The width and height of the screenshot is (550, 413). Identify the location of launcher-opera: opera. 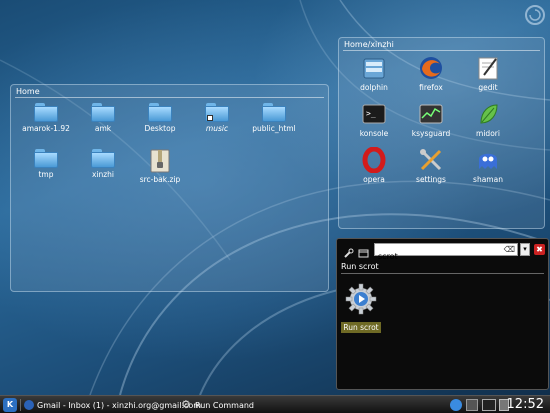
(374, 165).